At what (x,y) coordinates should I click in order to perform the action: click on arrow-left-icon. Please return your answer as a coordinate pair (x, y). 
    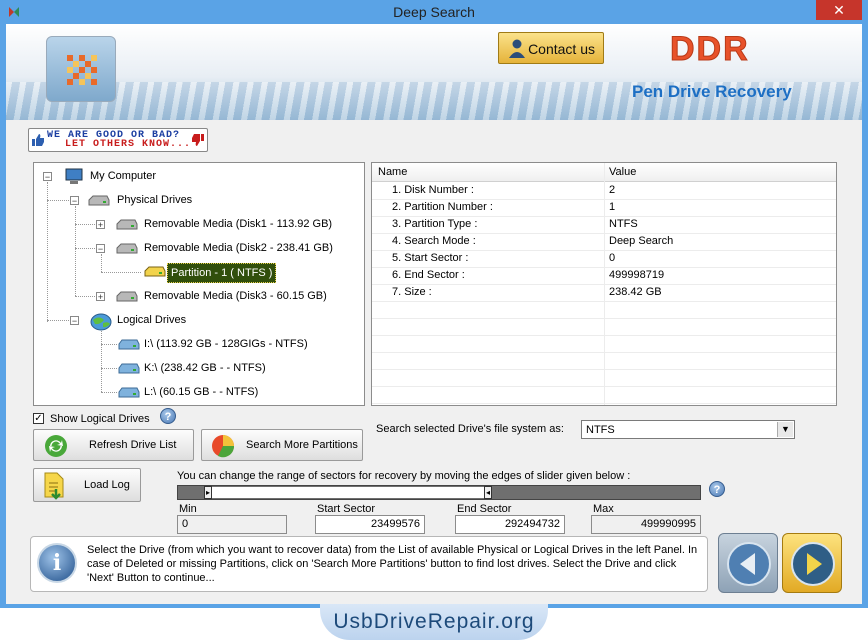
    Looking at the image, I should click on (749, 564).